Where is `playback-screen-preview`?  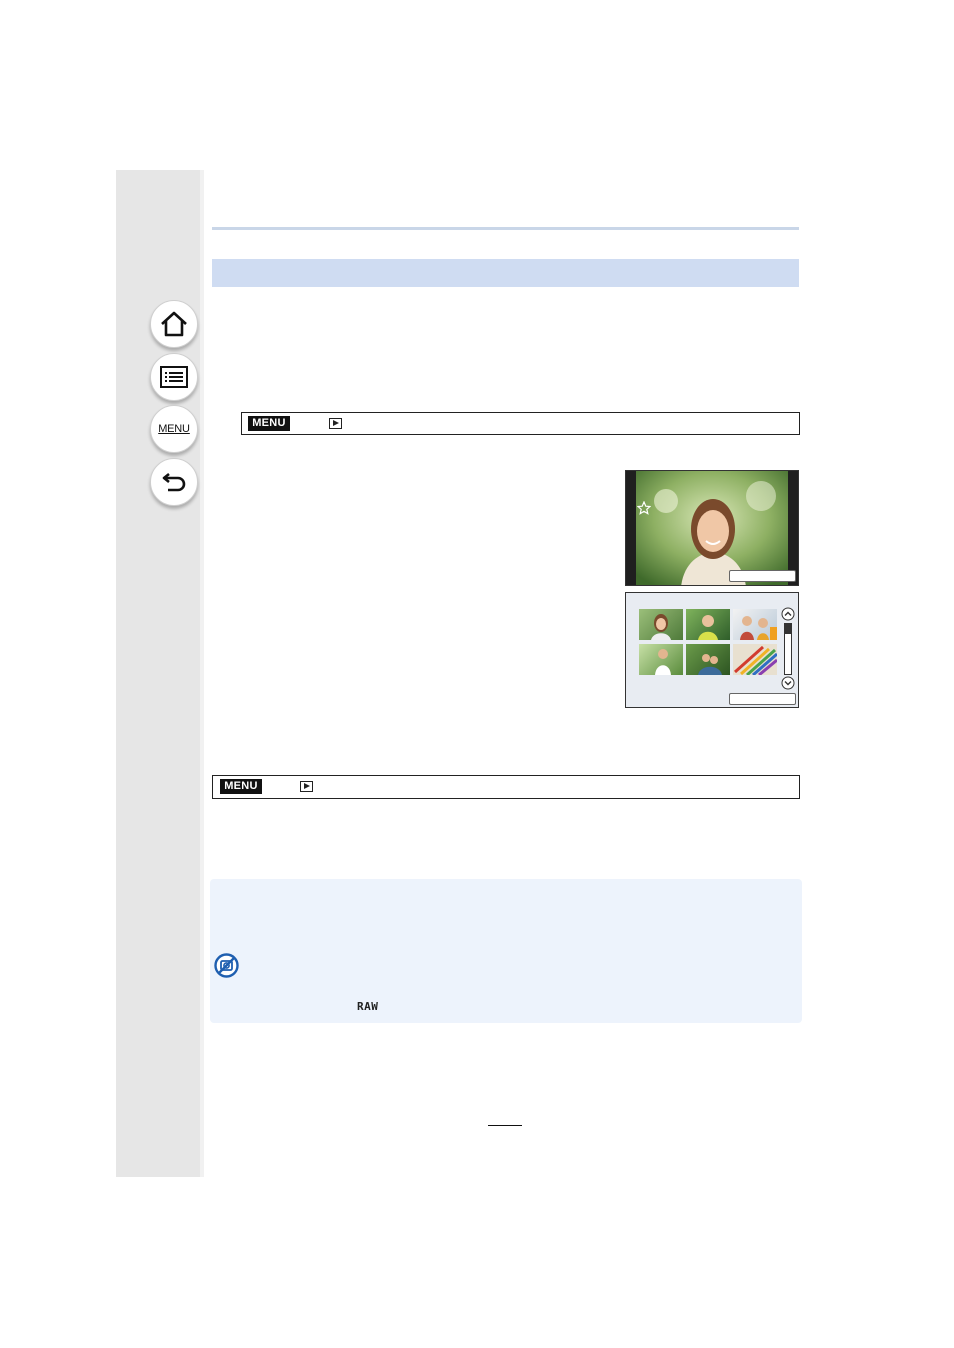 playback-screen-preview is located at coordinates (712, 528).